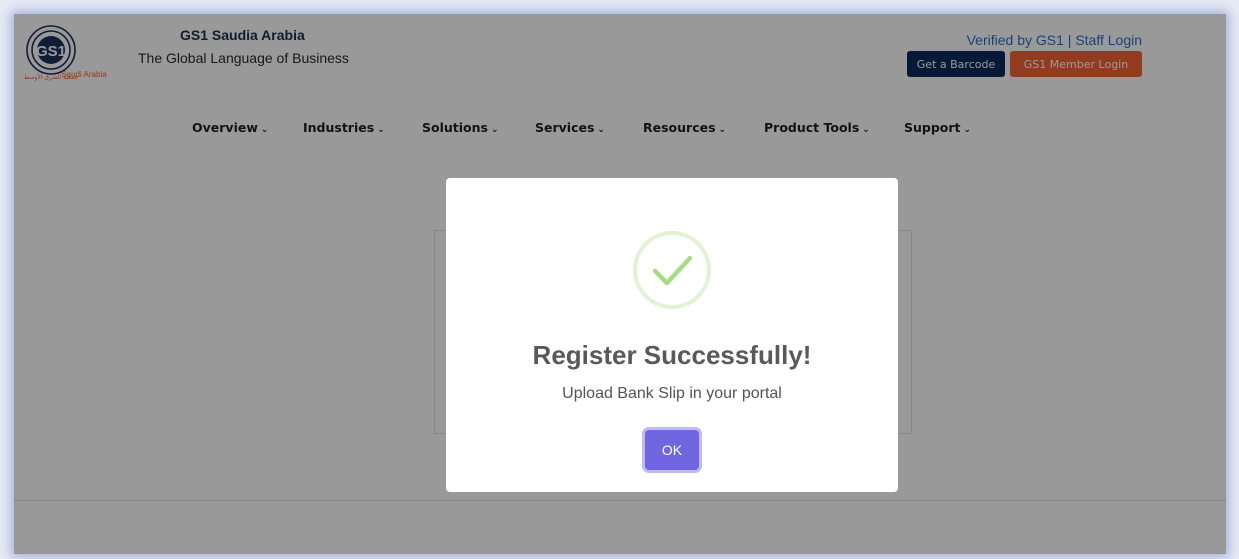  Describe the element at coordinates (672, 450) in the screenshot. I see `ok-button: OK` at that location.